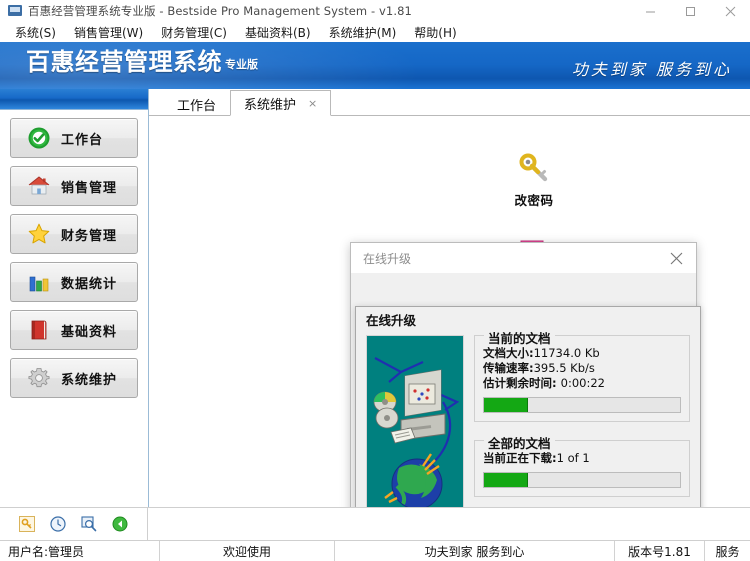 The width and height of the screenshot is (750, 561). What do you see at coordinates (573, 458) in the screenshot?
I see `downloading-value: 1 of 1` at bounding box center [573, 458].